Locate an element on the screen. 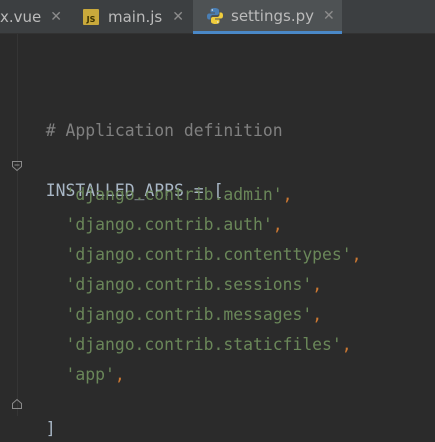  fold-icon is located at coordinates (17, 165).